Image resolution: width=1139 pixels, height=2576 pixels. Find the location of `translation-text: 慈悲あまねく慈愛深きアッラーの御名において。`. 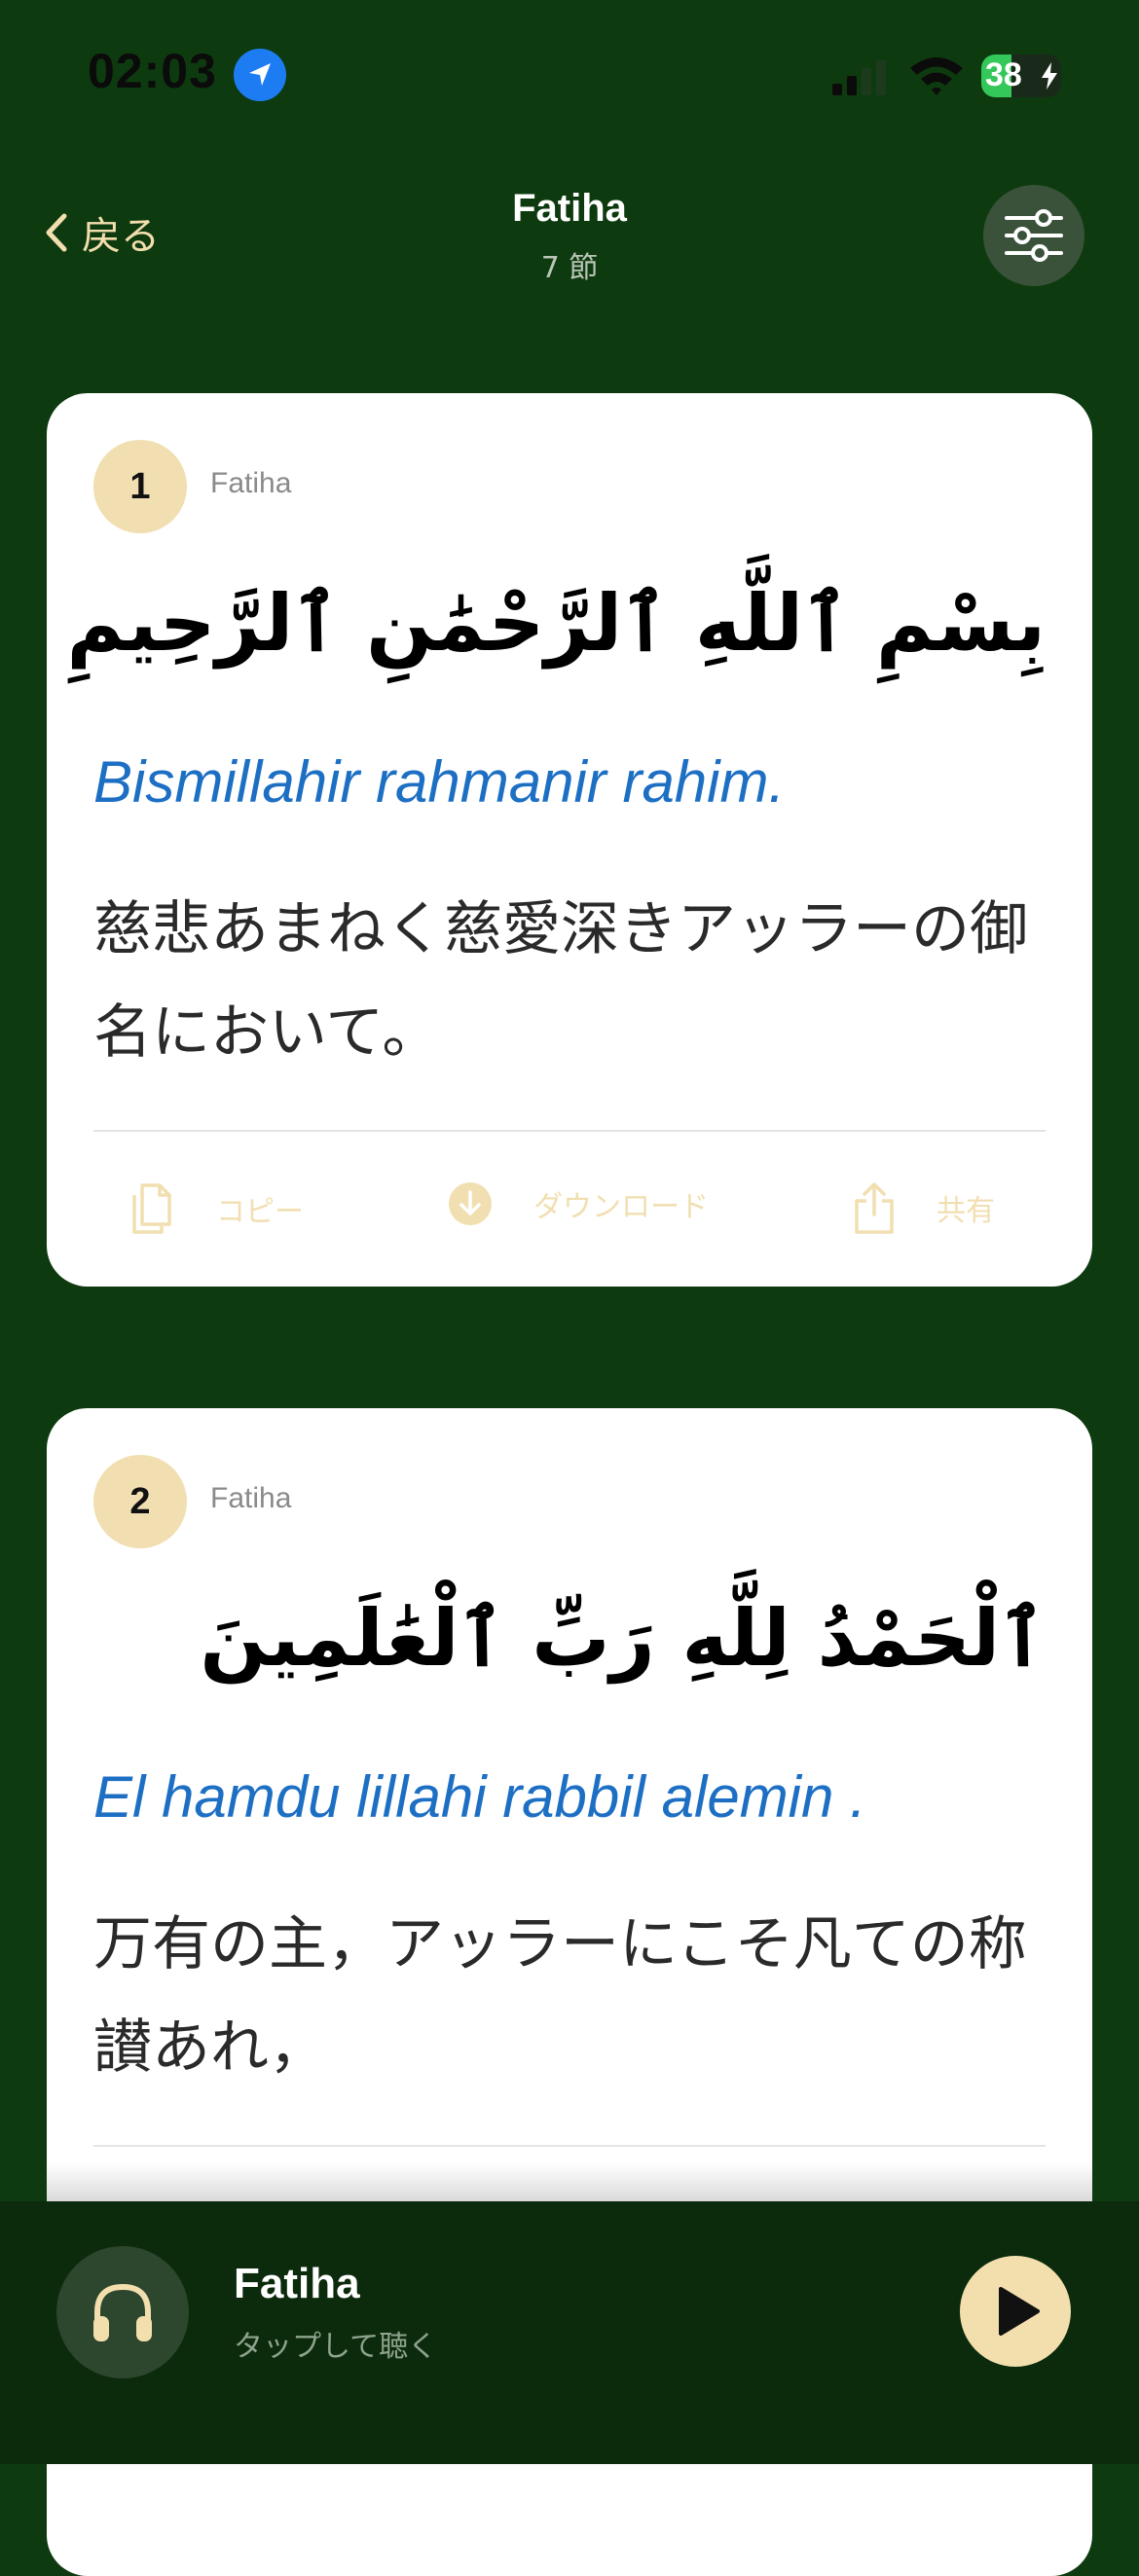

translation-text: 慈悲あまねく慈愛深きアッラーの御名において。 is located at coordinates (560, 981).